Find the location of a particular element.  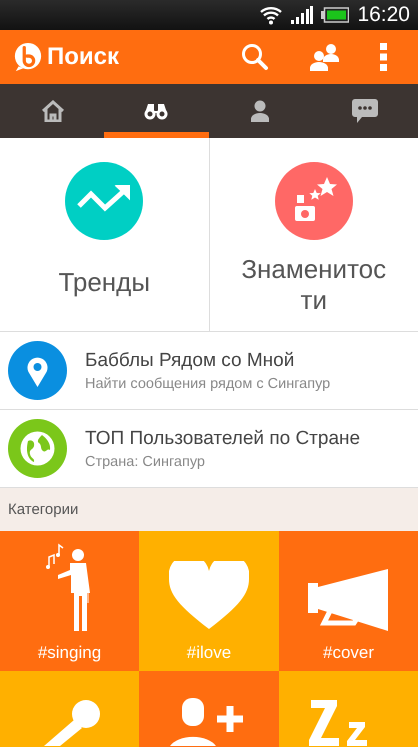

wifi-icon is located at coordinates (271, 15).